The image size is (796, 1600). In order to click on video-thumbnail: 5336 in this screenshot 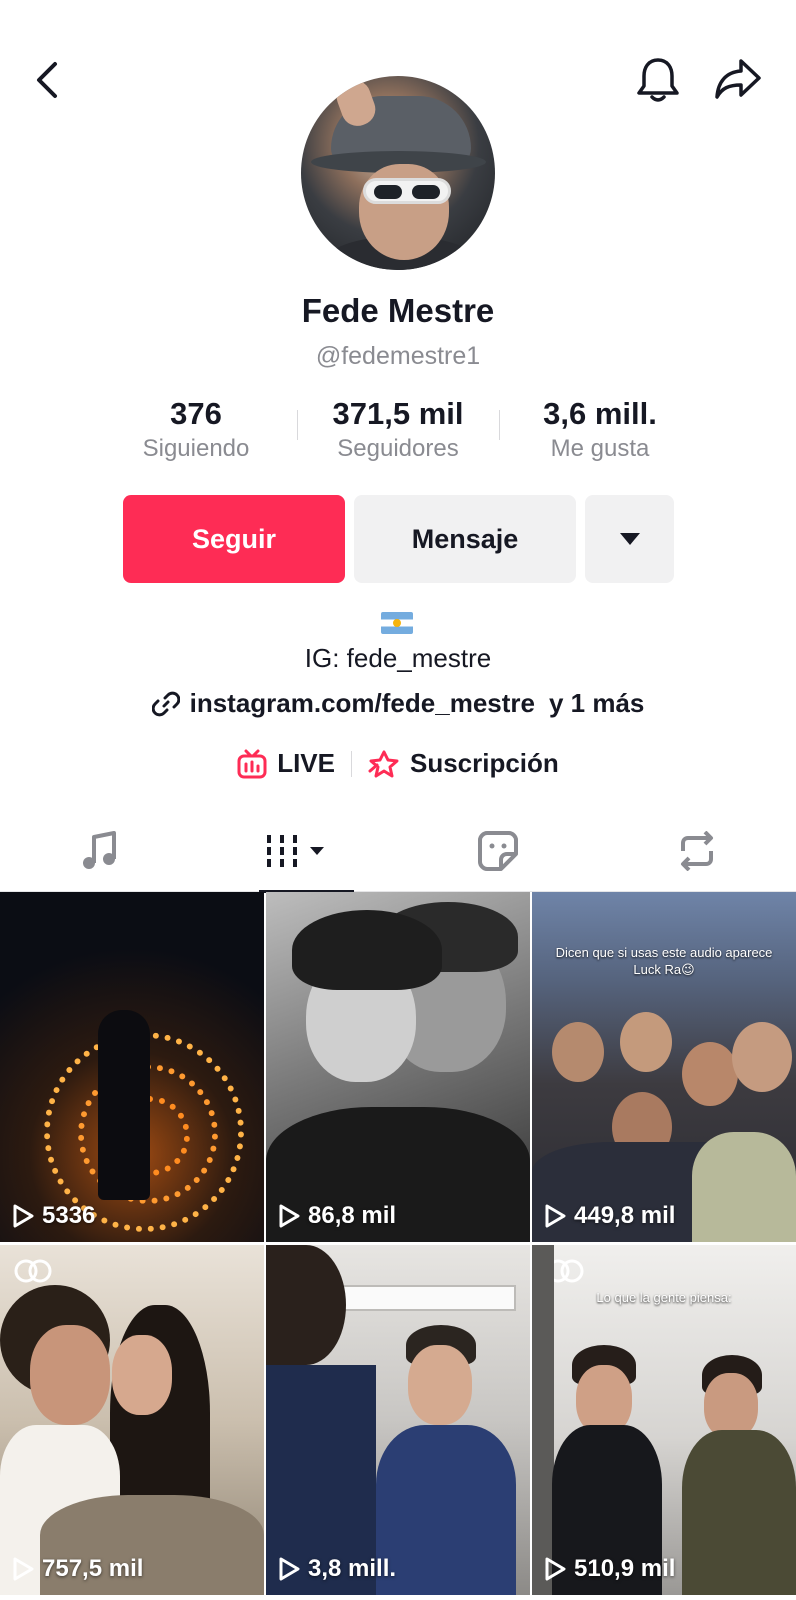, I will do `click(132, 1067)`.